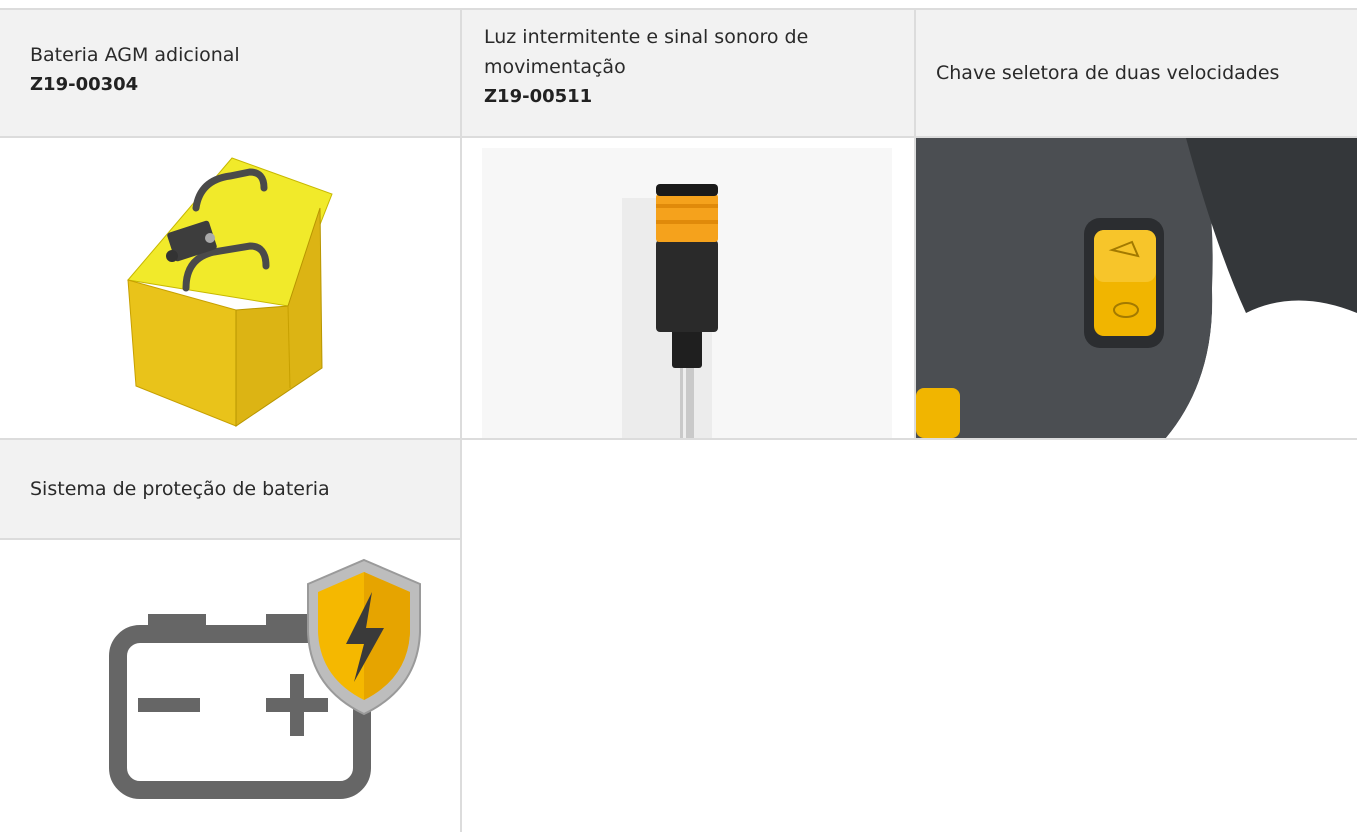 The width and height of the screenshot is (1357, 832). What do you see at coordinates (135, 55) in the screenshot?
I see `item-title-agm-battery: Bateria AGM adicional` at bounding box center [135, 55].